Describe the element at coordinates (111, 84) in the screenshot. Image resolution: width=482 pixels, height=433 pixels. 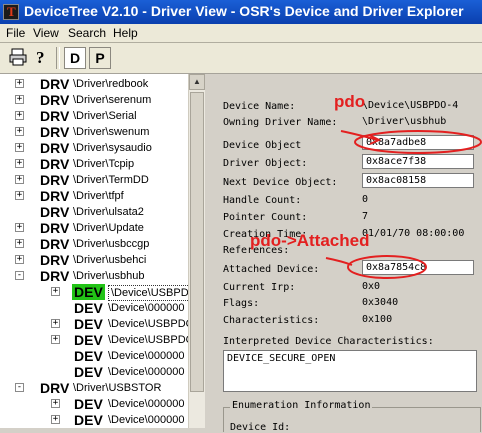
I see `tree-node-name: \Driver\redbook` at that location.